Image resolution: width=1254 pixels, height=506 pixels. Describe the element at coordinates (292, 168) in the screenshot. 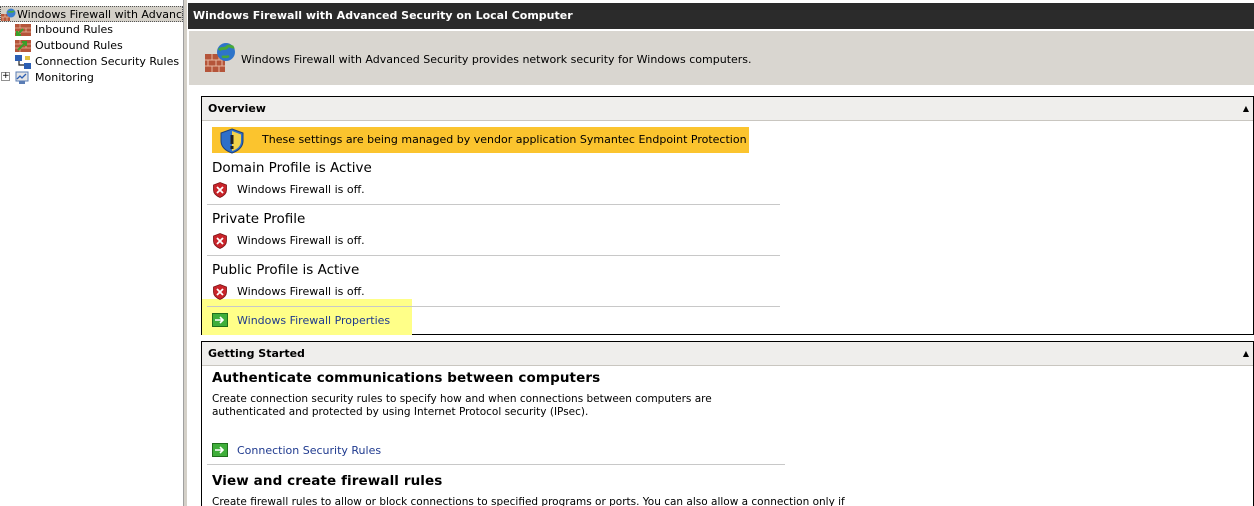

I see `domain-profile-title: Domain Profile is Active` at that location.